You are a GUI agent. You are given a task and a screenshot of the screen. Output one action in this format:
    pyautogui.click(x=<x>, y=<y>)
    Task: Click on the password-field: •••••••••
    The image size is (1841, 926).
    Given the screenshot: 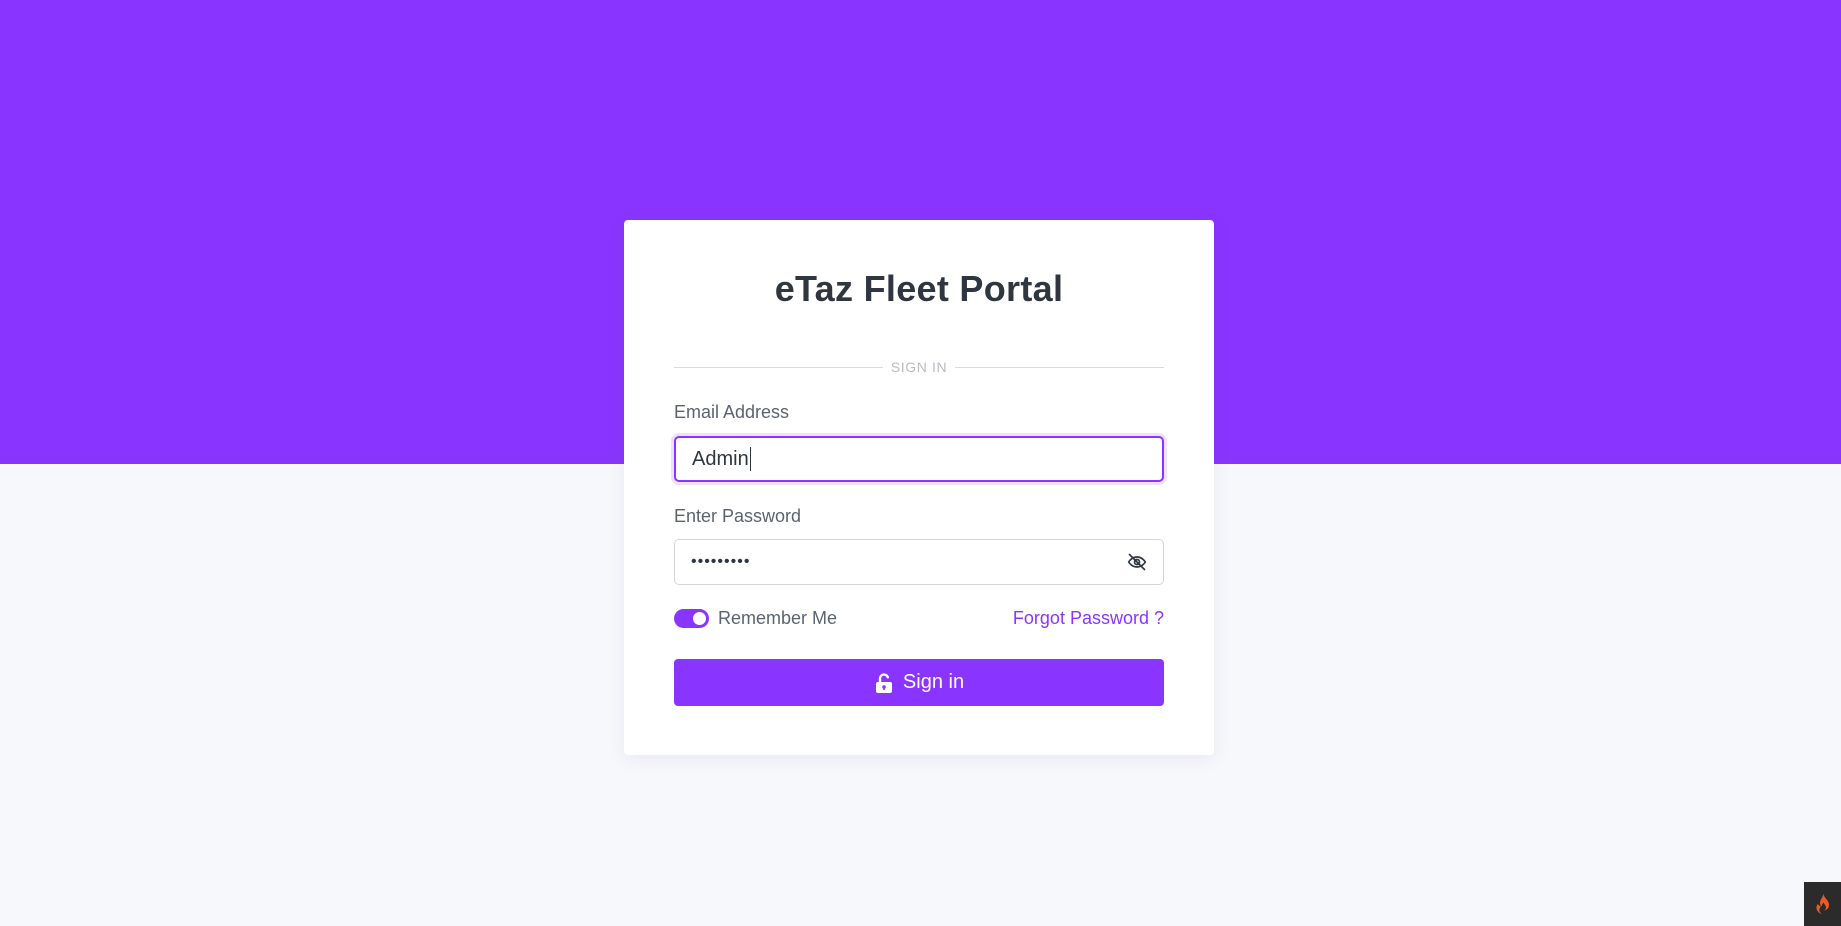 What is the action you would take?
    pyautogui.click(x=919, y=562)
    